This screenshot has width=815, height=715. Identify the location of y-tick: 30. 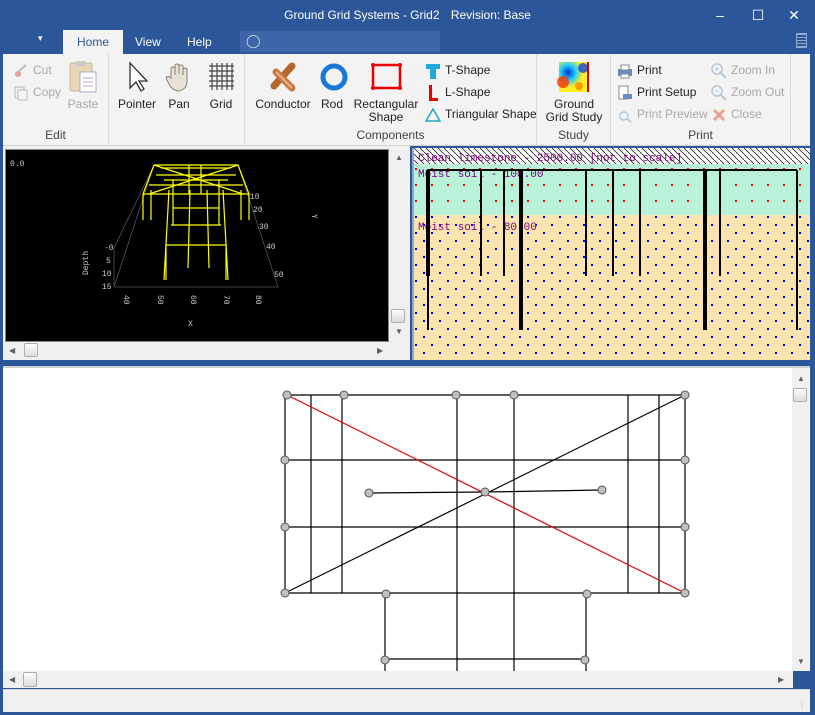
(264, 227).